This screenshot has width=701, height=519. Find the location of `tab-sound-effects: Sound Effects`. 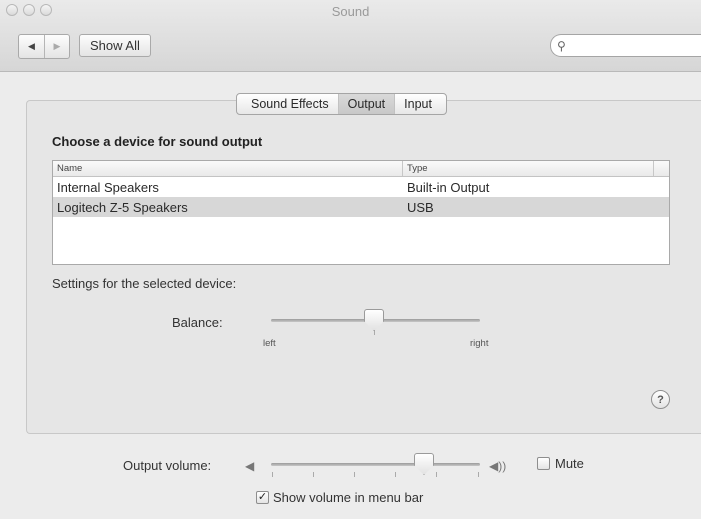

tab-sound-effects: Sound Effects is located at coordinates (287, 104).